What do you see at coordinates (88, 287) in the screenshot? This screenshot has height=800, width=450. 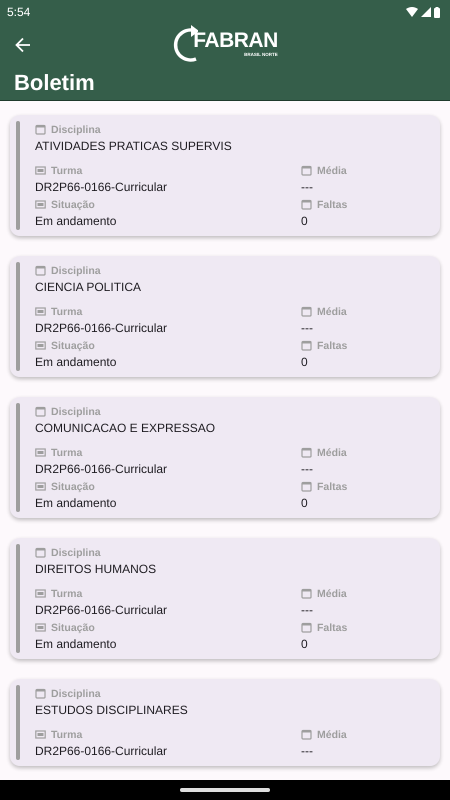 I see `field-value: CIENCIA POLITICA` at bounding box center [88, 287].